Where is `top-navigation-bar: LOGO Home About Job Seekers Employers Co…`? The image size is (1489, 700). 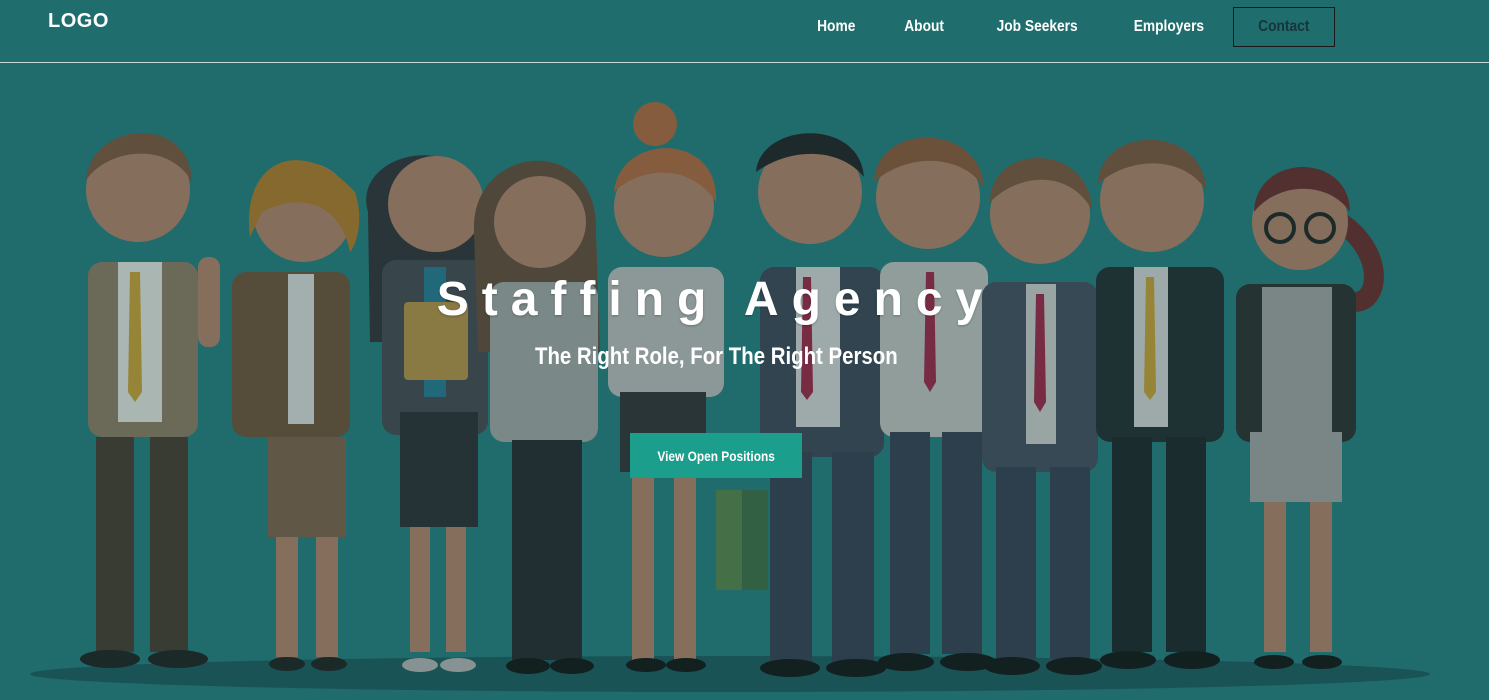
top-navigation-bar: LOGO Home About Job Seekers Employers Co… is located at coordinates (744, 31).